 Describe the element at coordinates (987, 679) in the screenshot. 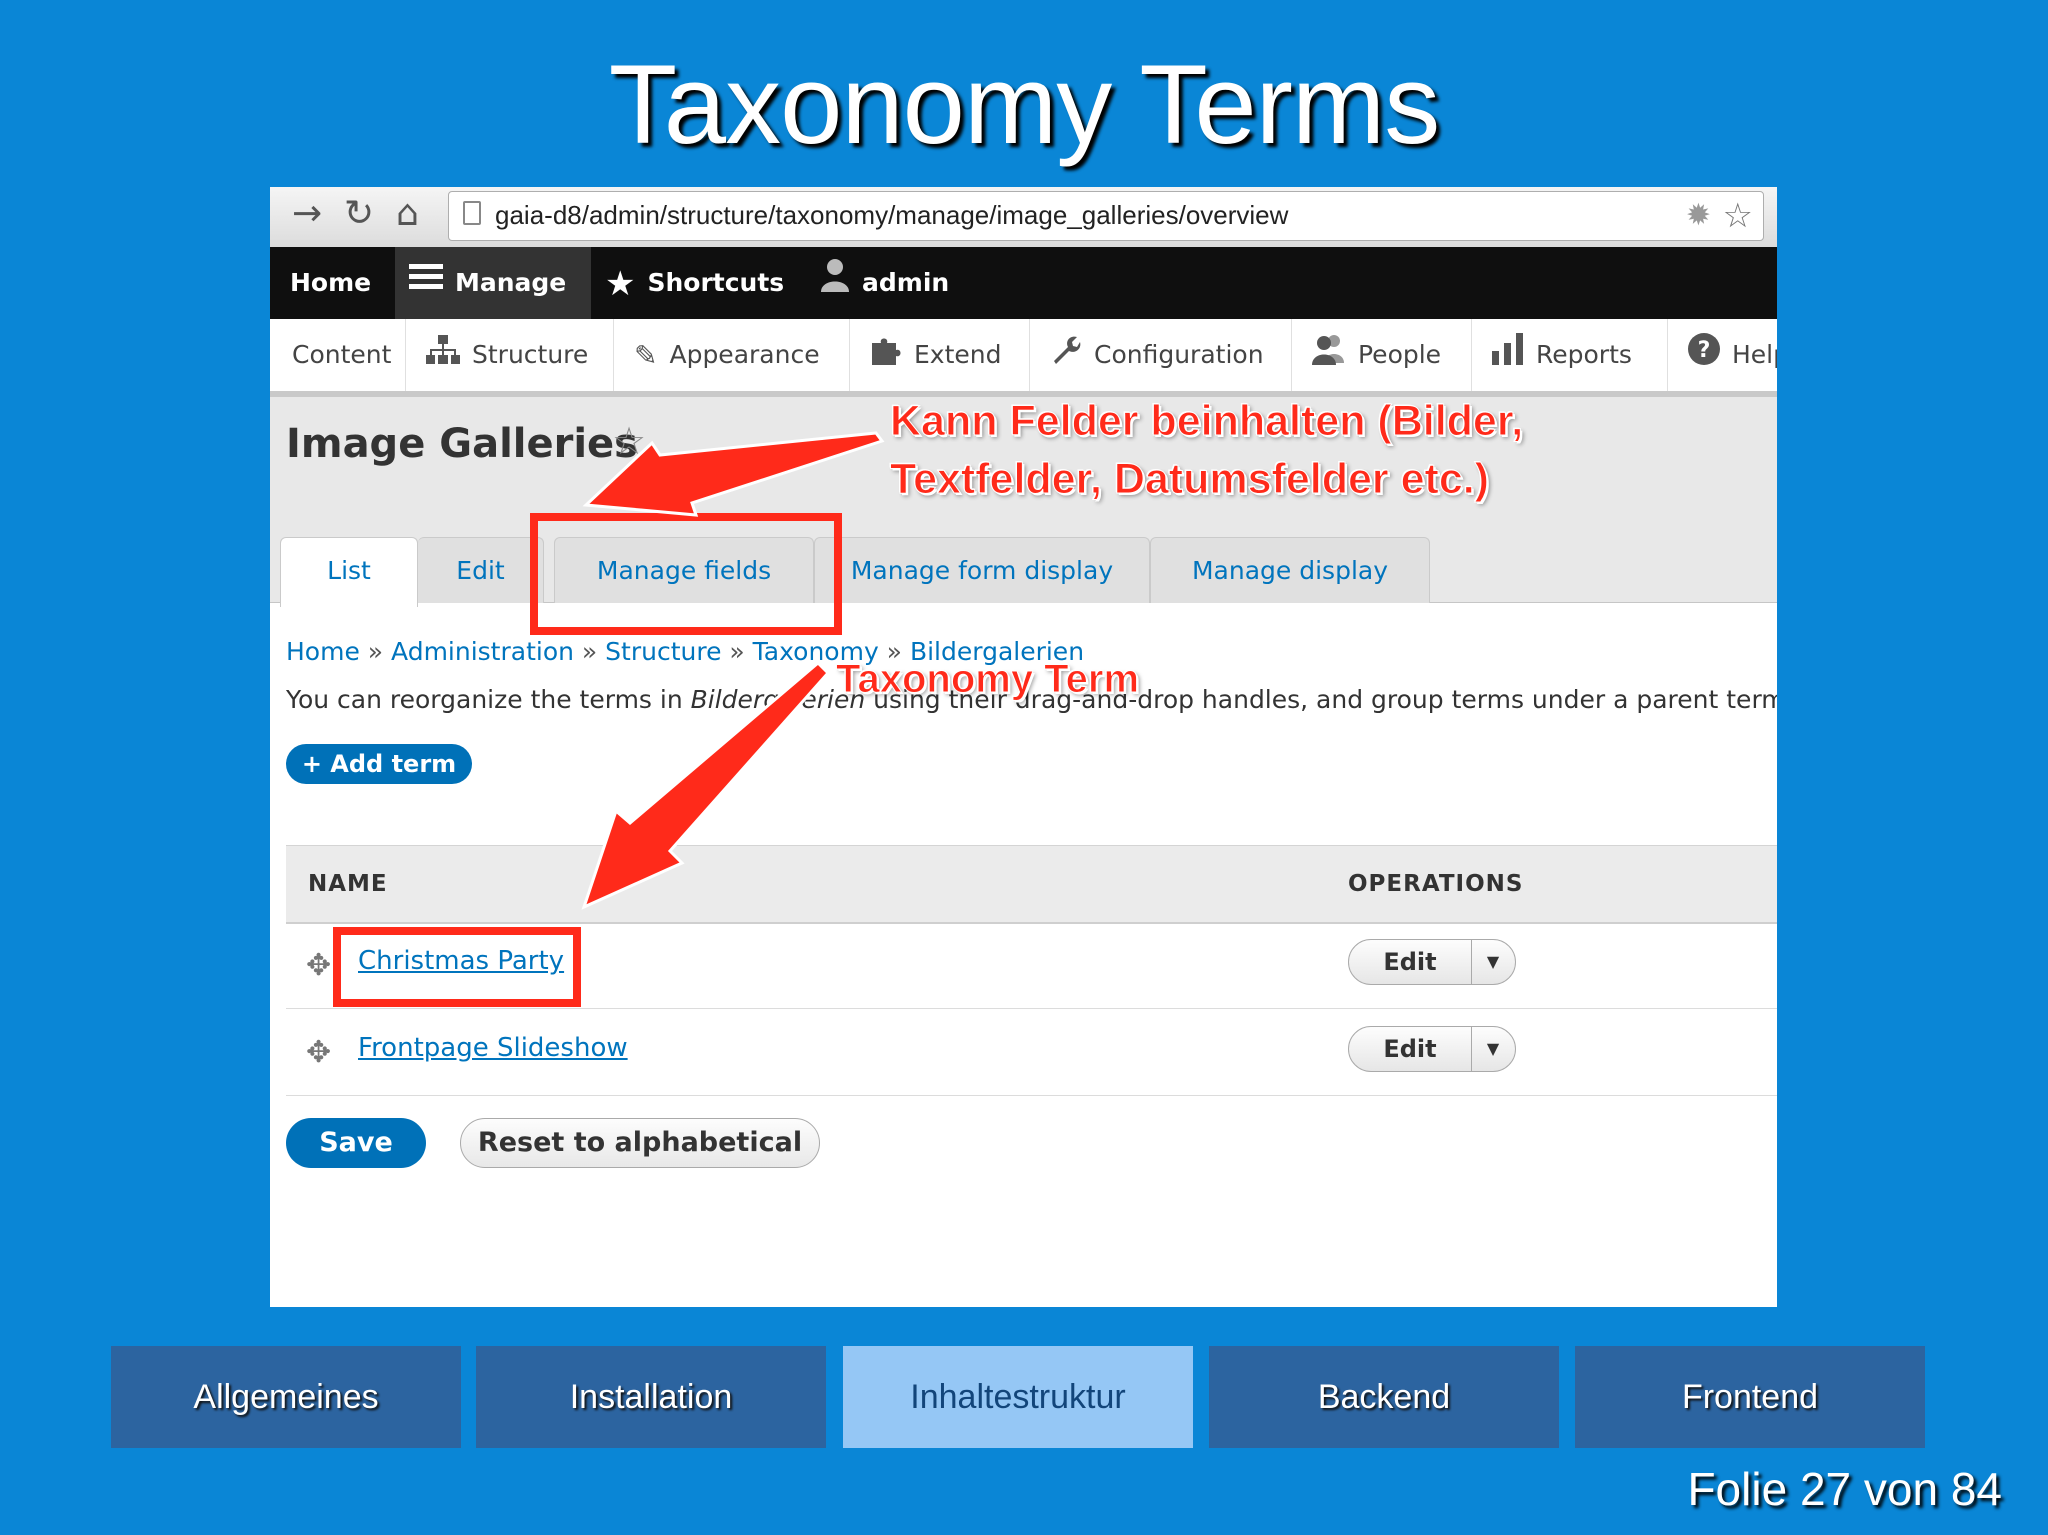

I see `annotation-taxonomy-term: Taxonomy Term` at that location.